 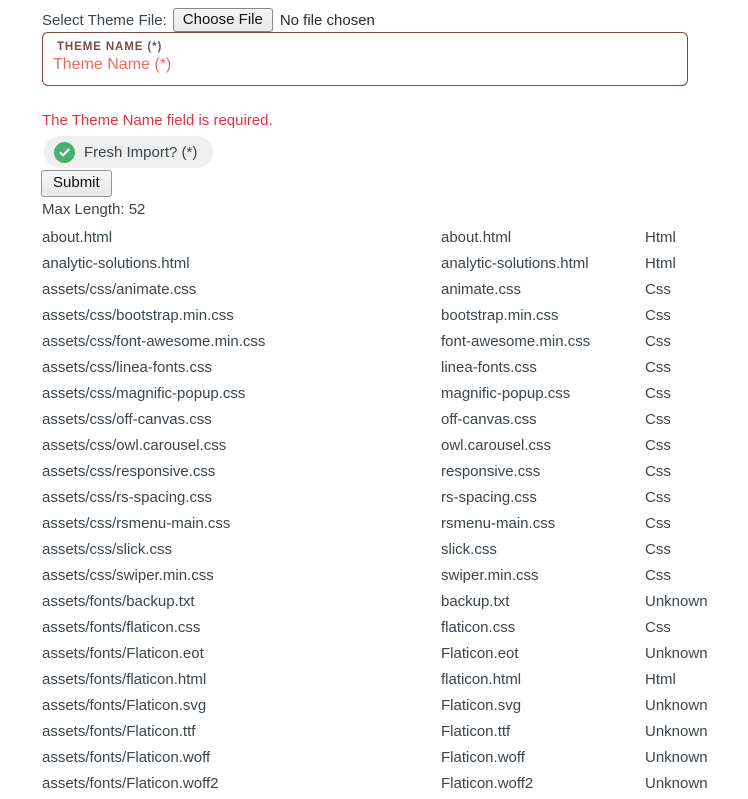 I want to click on file-list-row: assets/css/animate.css animate.css Css, so click(x=374, y=290).